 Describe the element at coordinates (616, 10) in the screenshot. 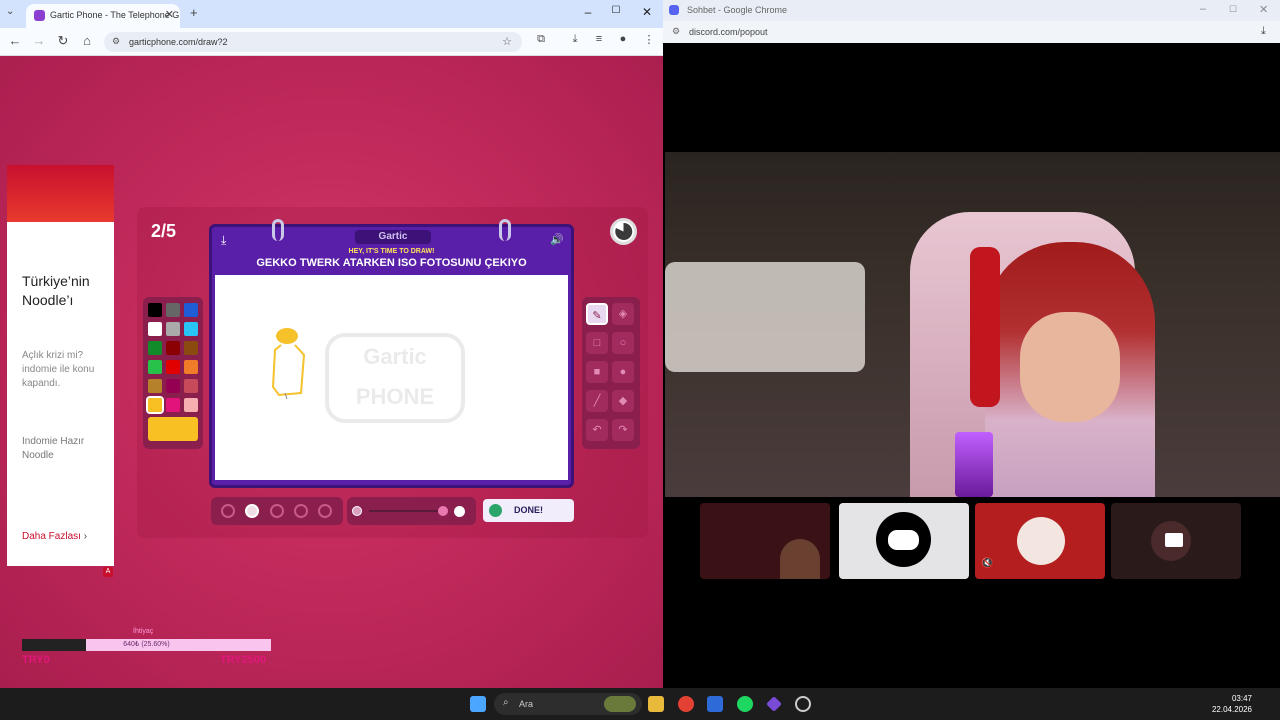

I see `maximize-button: ☐` at that location.